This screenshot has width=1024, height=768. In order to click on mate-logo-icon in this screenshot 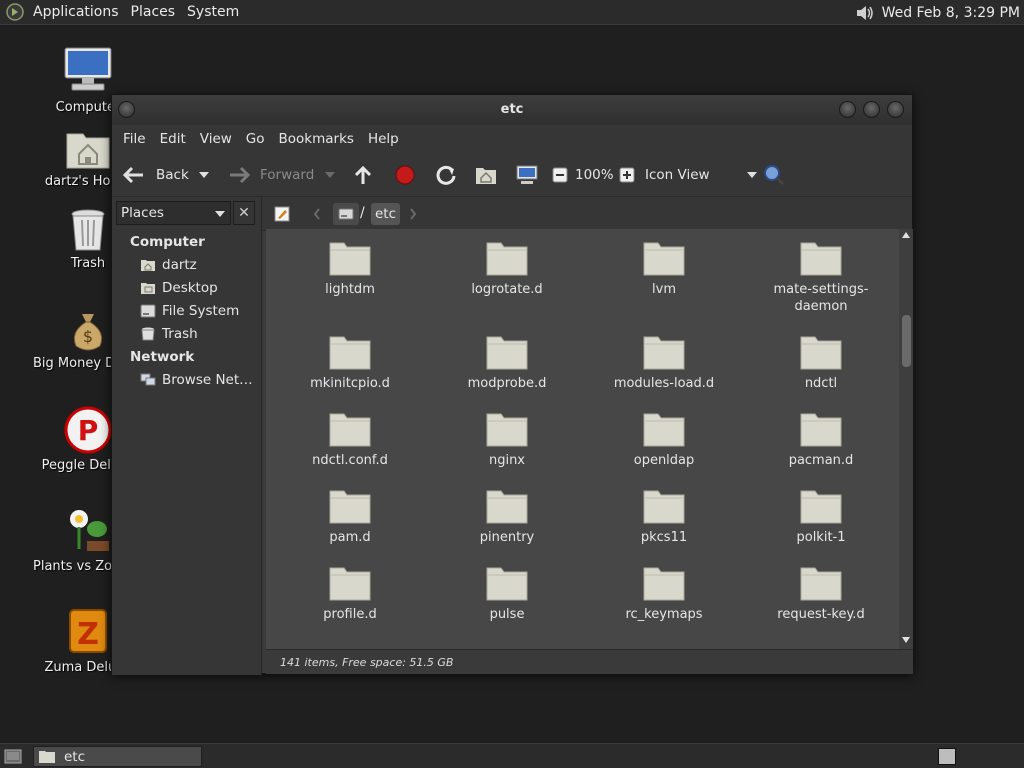, I will do `click(15, 12)`.